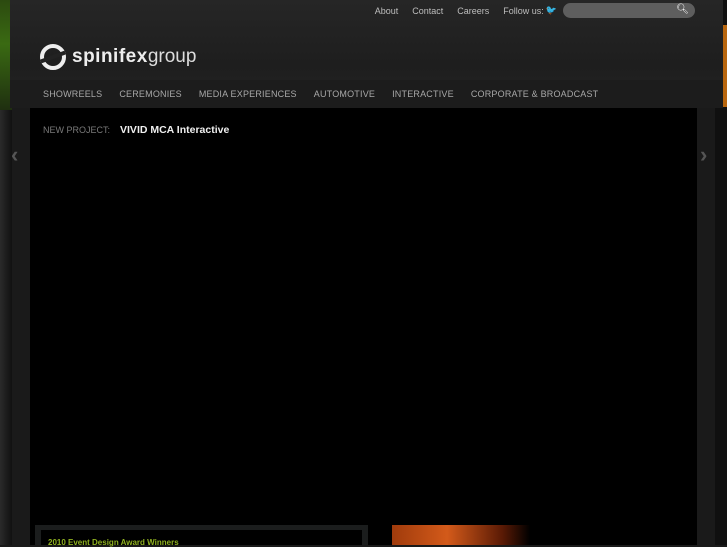 This screenshot has width=727, height=547. Describe the element at coordinates (423, 94) in the screenshot. I see `nav-interactive: INTERACTIVE` at that location.